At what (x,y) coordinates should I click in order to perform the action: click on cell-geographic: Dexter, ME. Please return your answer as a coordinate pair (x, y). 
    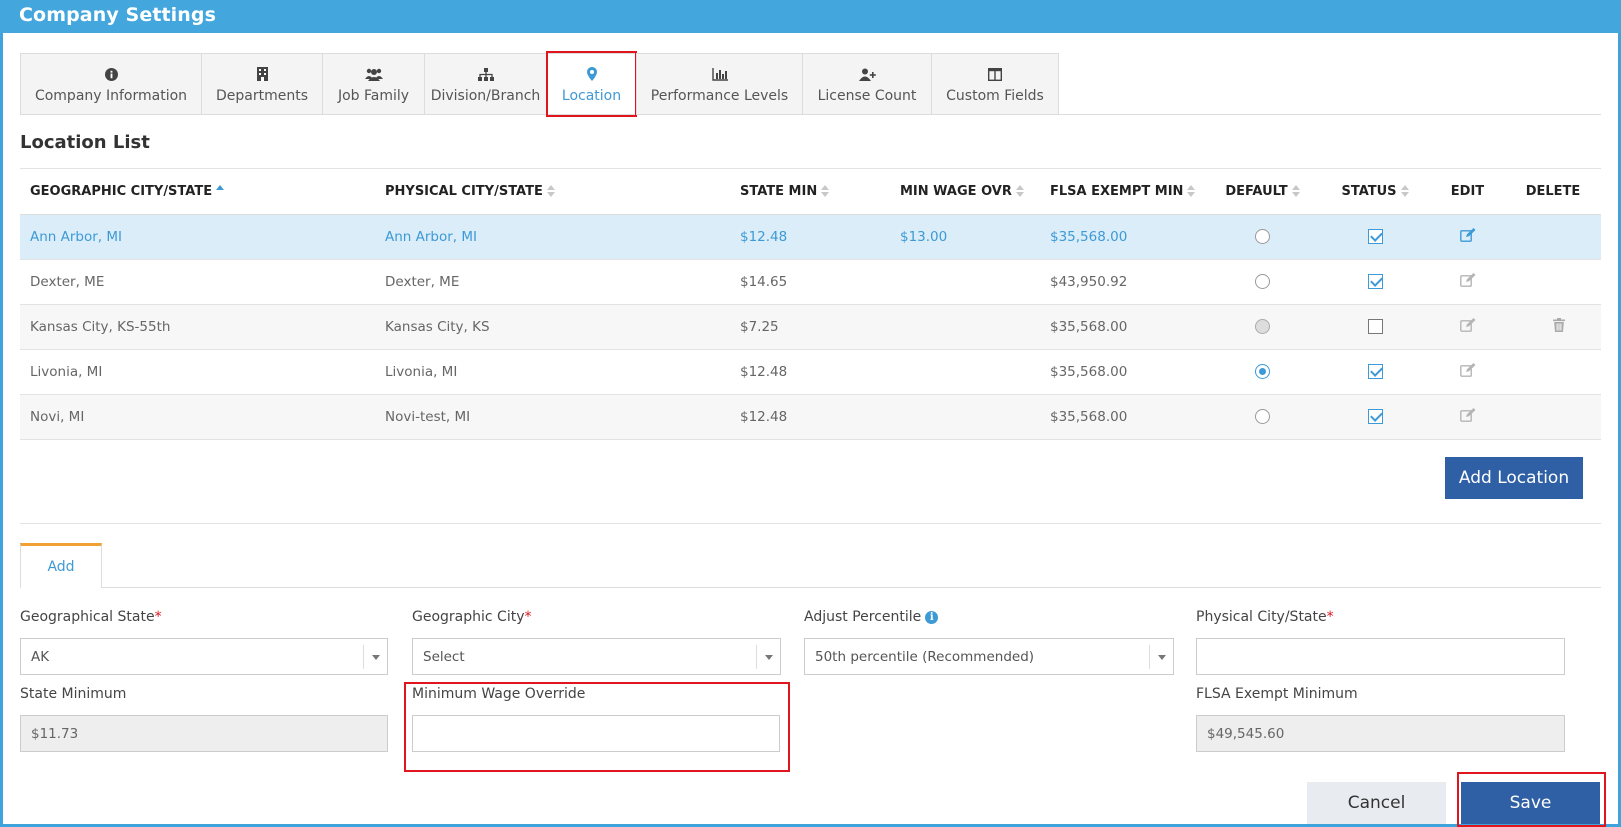
    Looking at the image, I should click on (197, 282).